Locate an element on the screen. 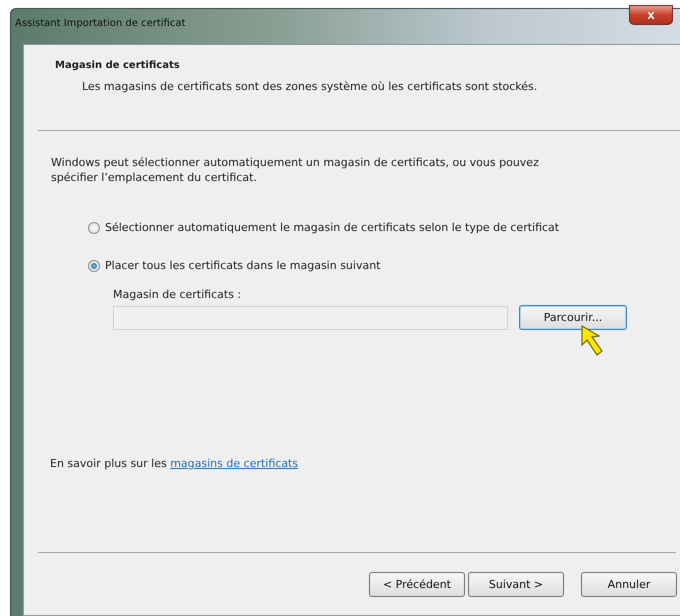  learn-more-link: magasins de certificats is located at coordinates (234, 463).